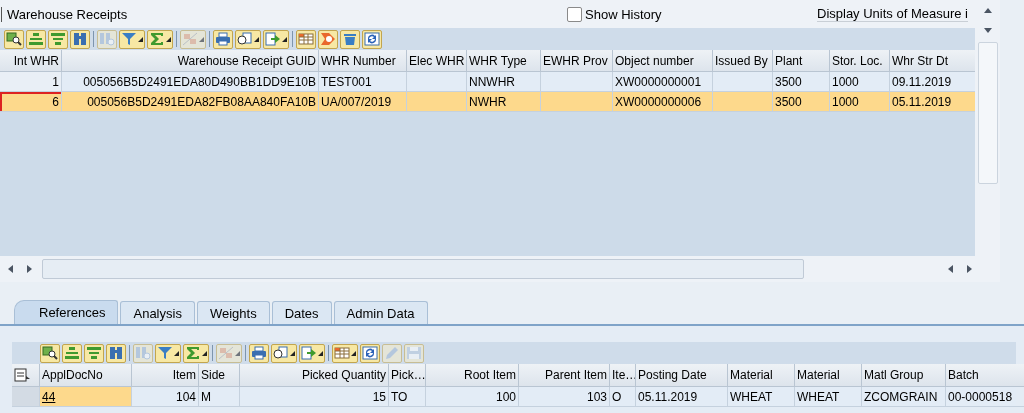 The image size is (1024, 413). Describe the element at coordinates (504, 102) in the screenshot. I see `table-cell: NWHR` at that location.